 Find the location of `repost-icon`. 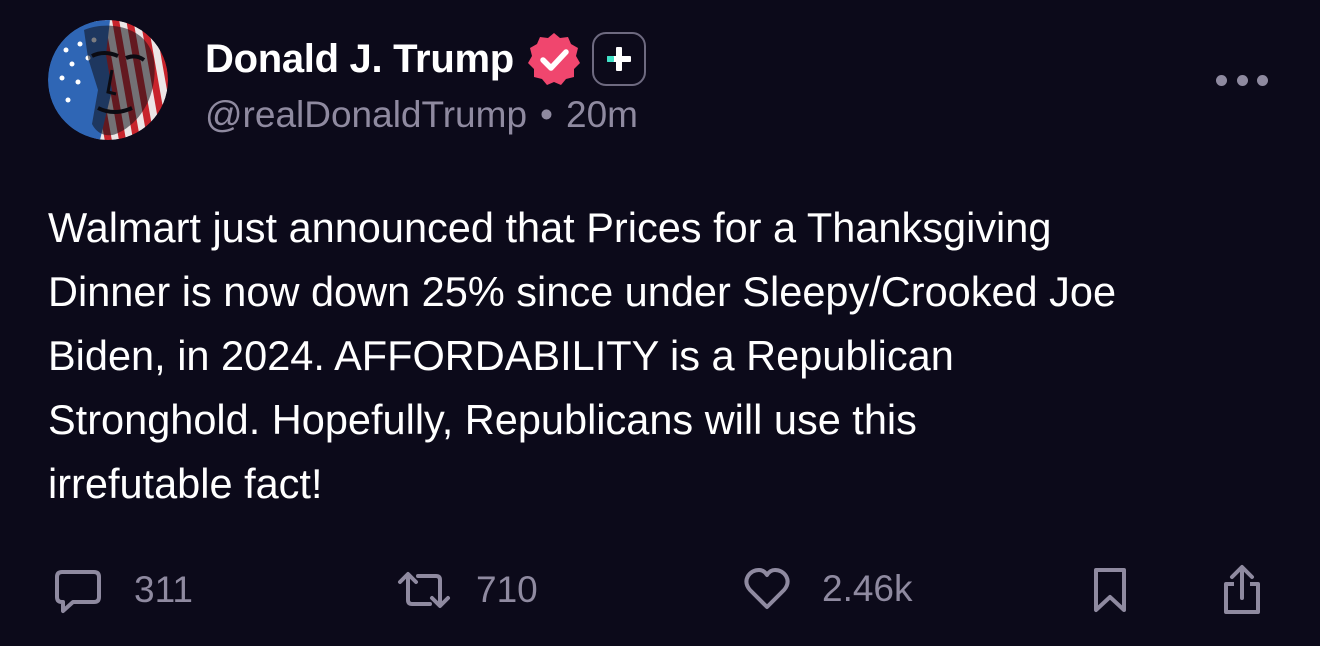

repost-icon is located at coordinates (424, 590).